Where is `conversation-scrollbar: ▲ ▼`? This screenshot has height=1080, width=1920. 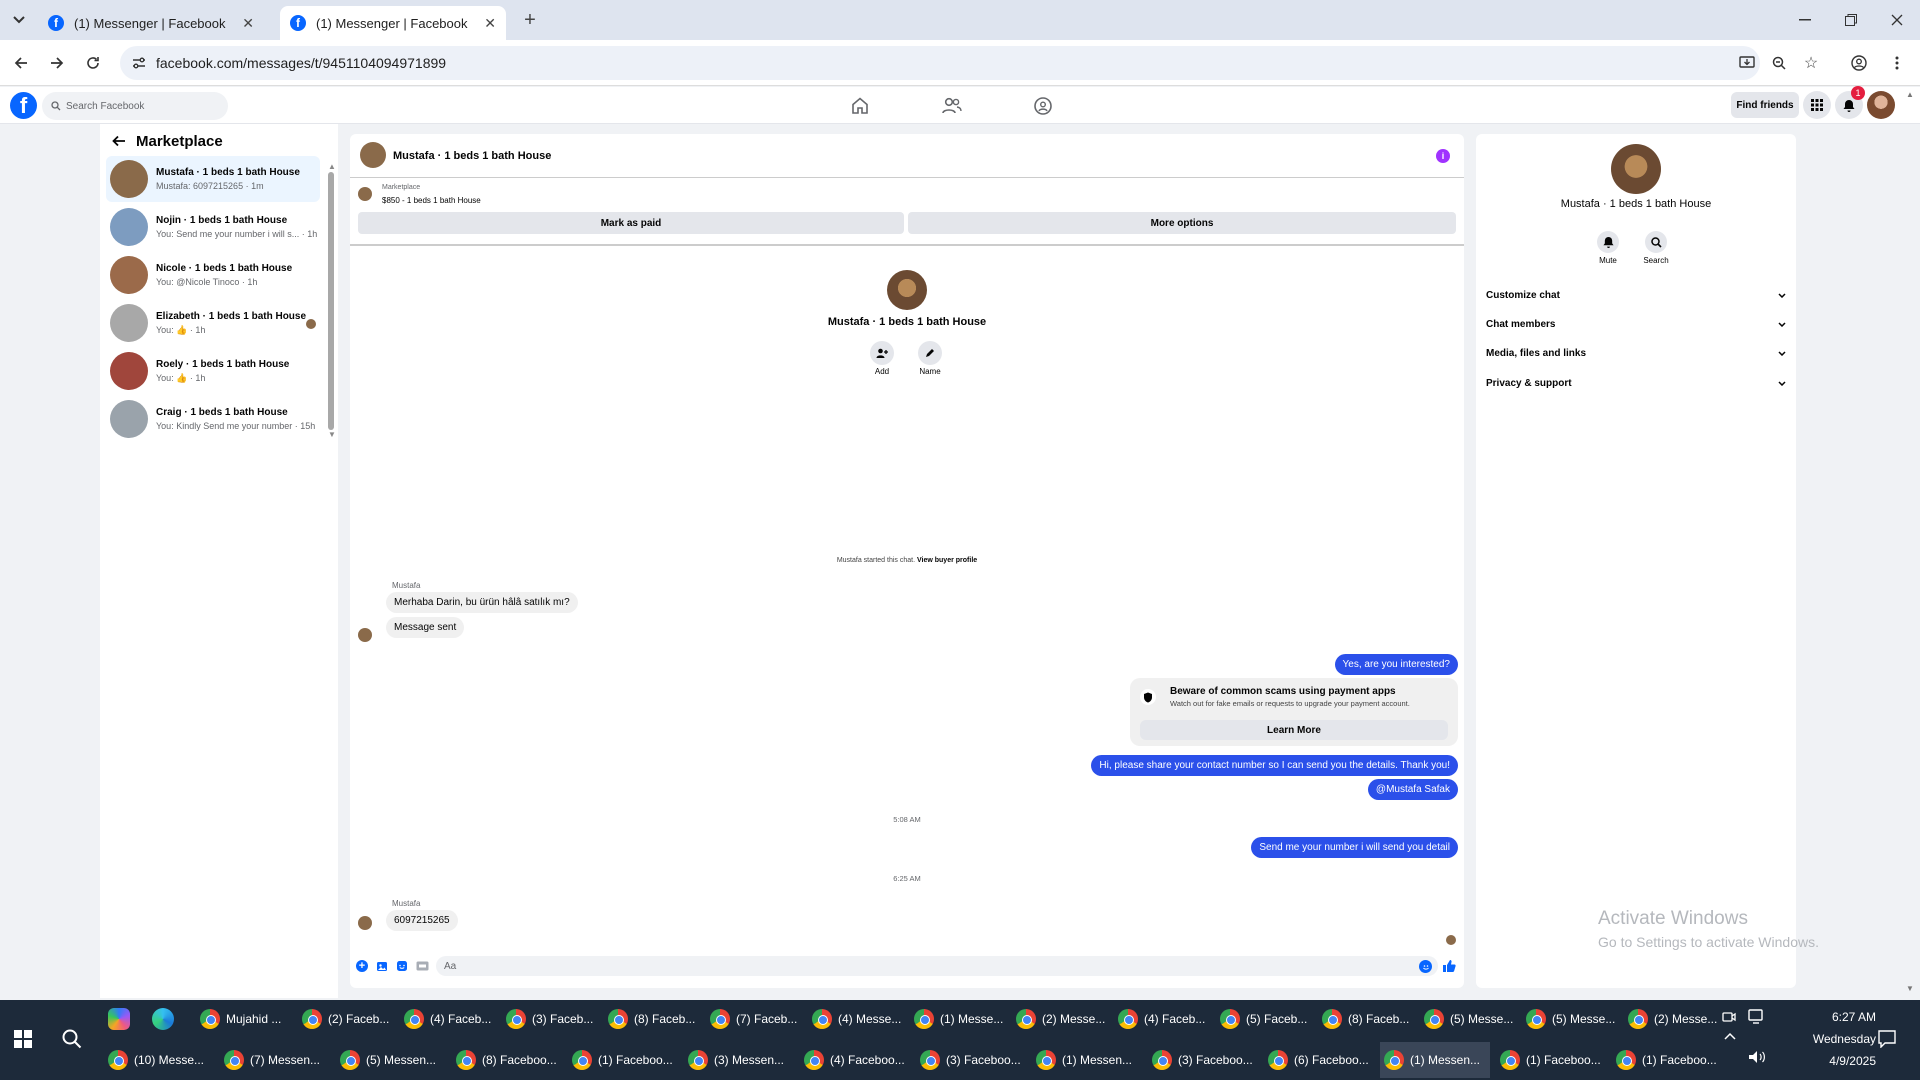
conversation-scrollbar: ▲ ▼ is located at coordinates (331, 356).